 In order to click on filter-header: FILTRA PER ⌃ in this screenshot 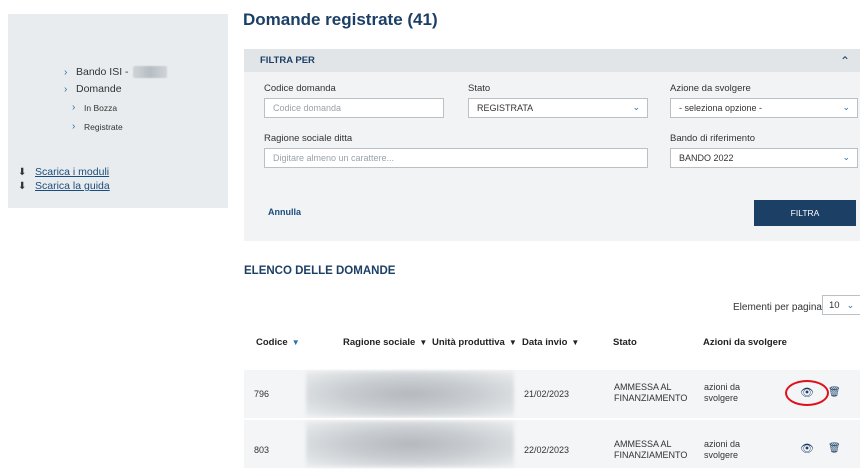, I will do `click(552, 60)`.